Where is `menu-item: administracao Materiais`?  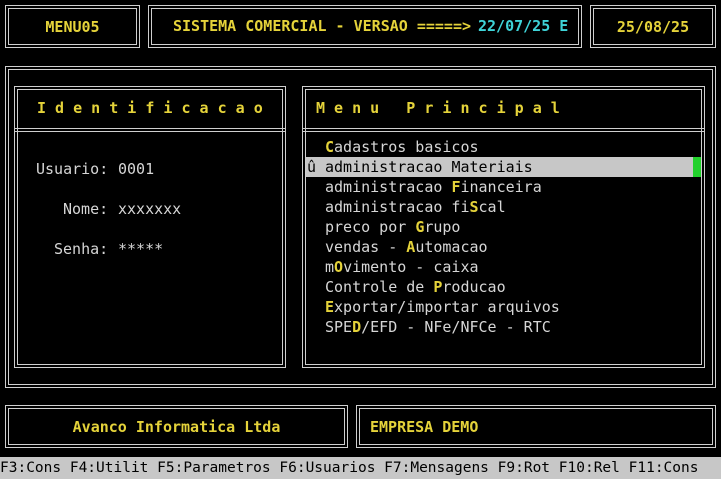
menu-item: administracao Materiais is located at coordinates (429, 167).